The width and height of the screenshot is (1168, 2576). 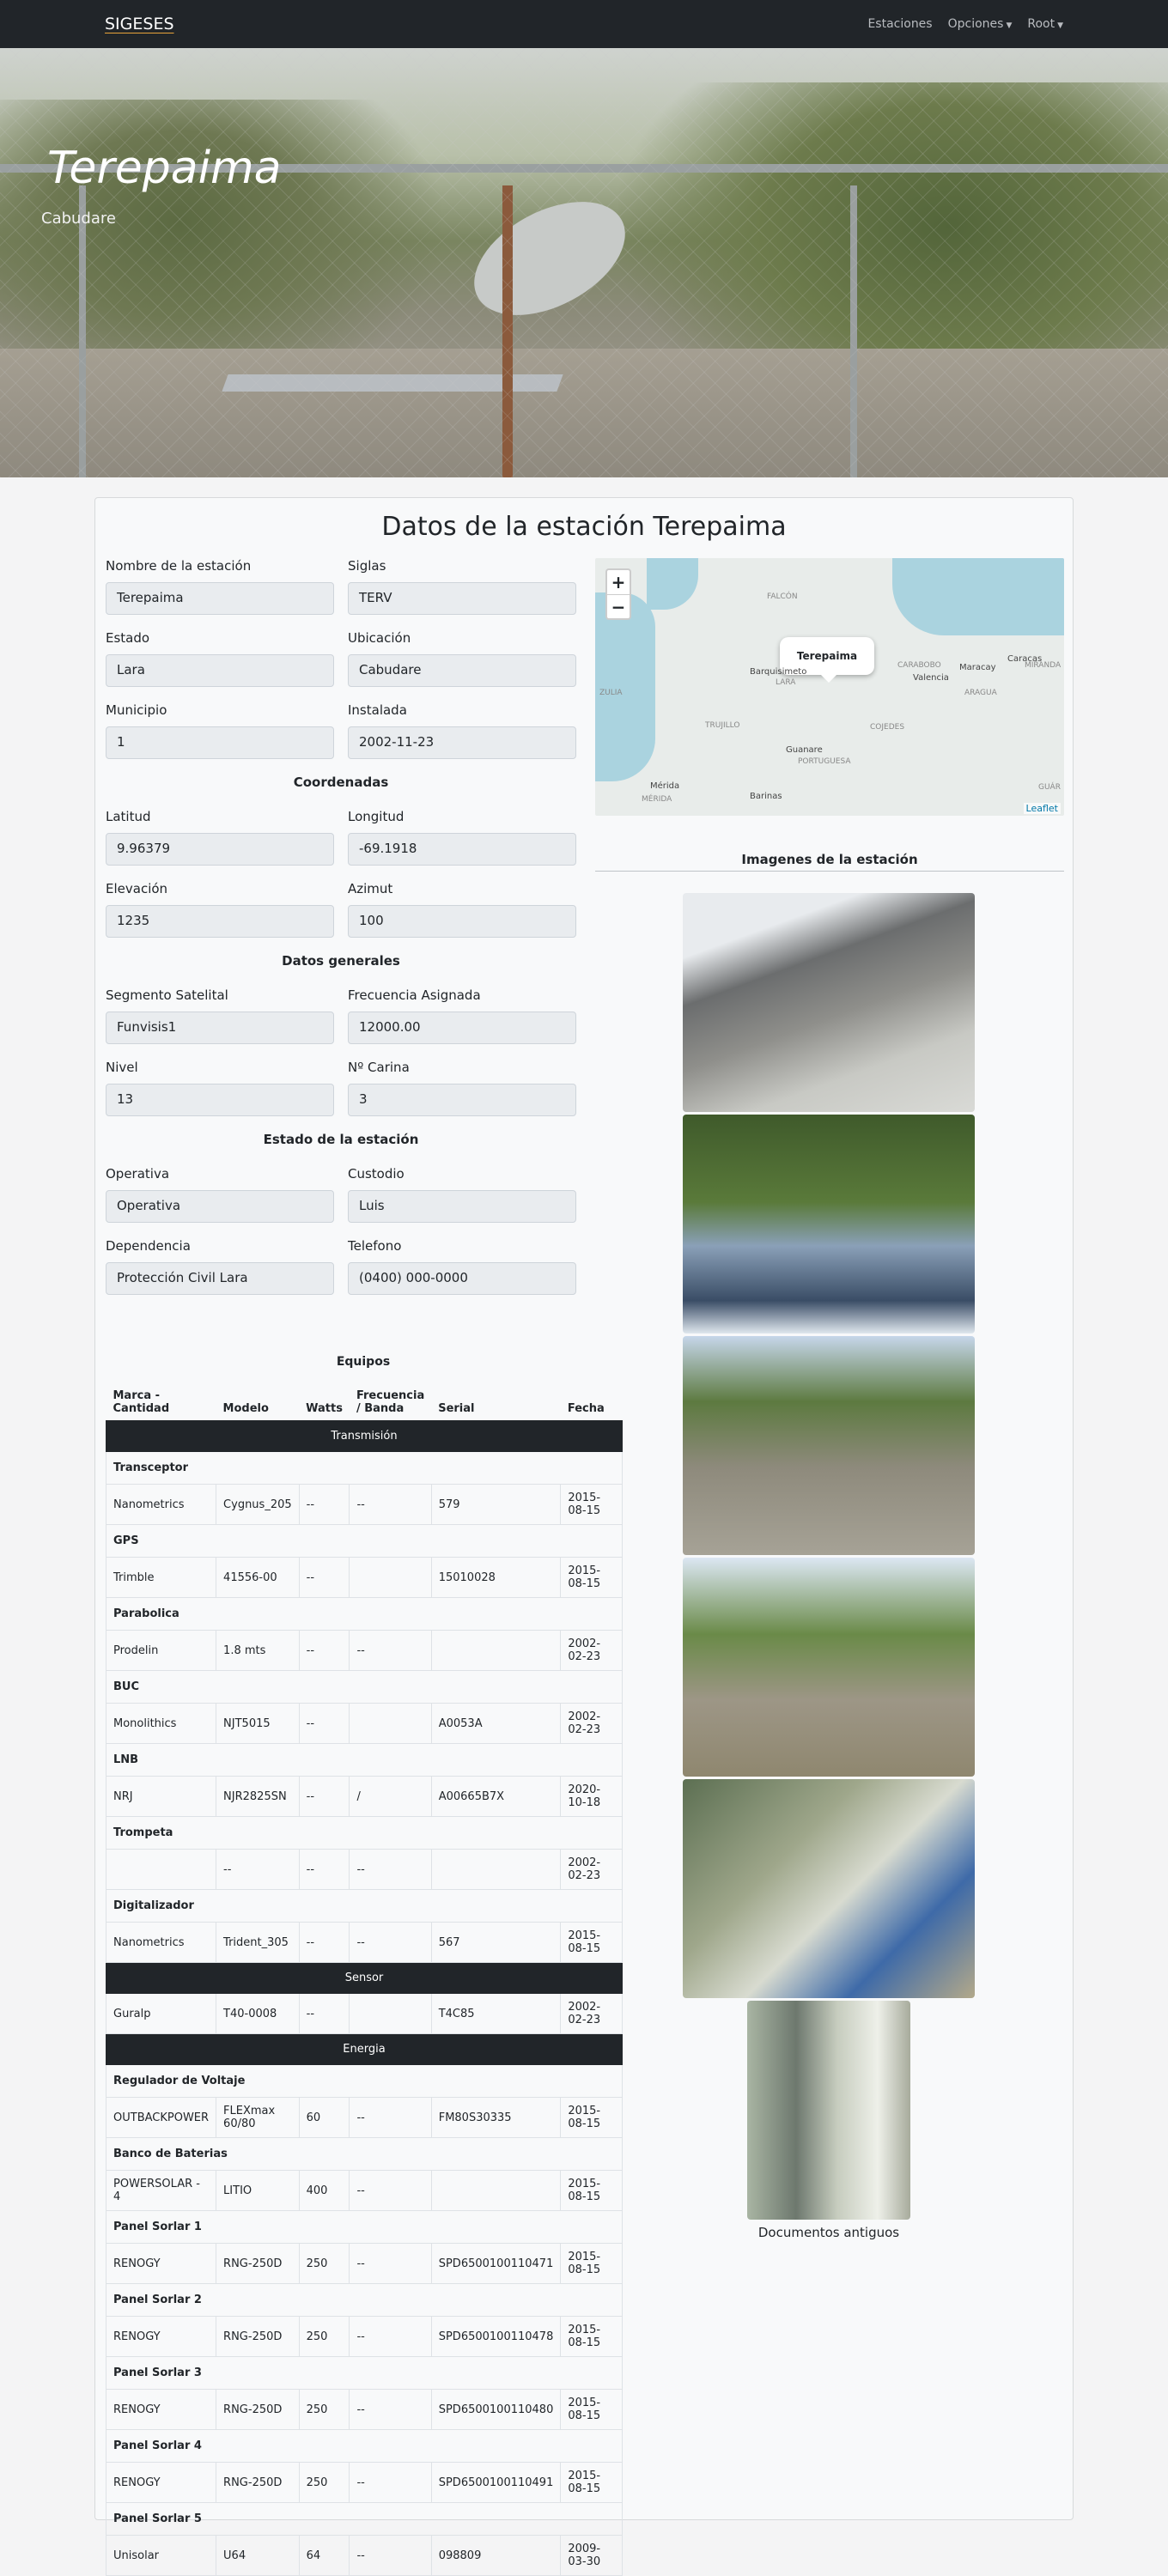 What do you see at coordinates (220, 671) in the screenshot?
I see `estado-field: Lara` at bounding box center [220, 671].